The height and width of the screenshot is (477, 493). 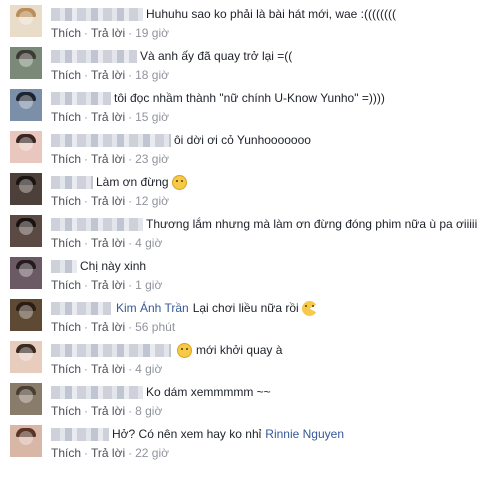 I want to click on timestamp: 22 giờ, so click(x=152, y=453).